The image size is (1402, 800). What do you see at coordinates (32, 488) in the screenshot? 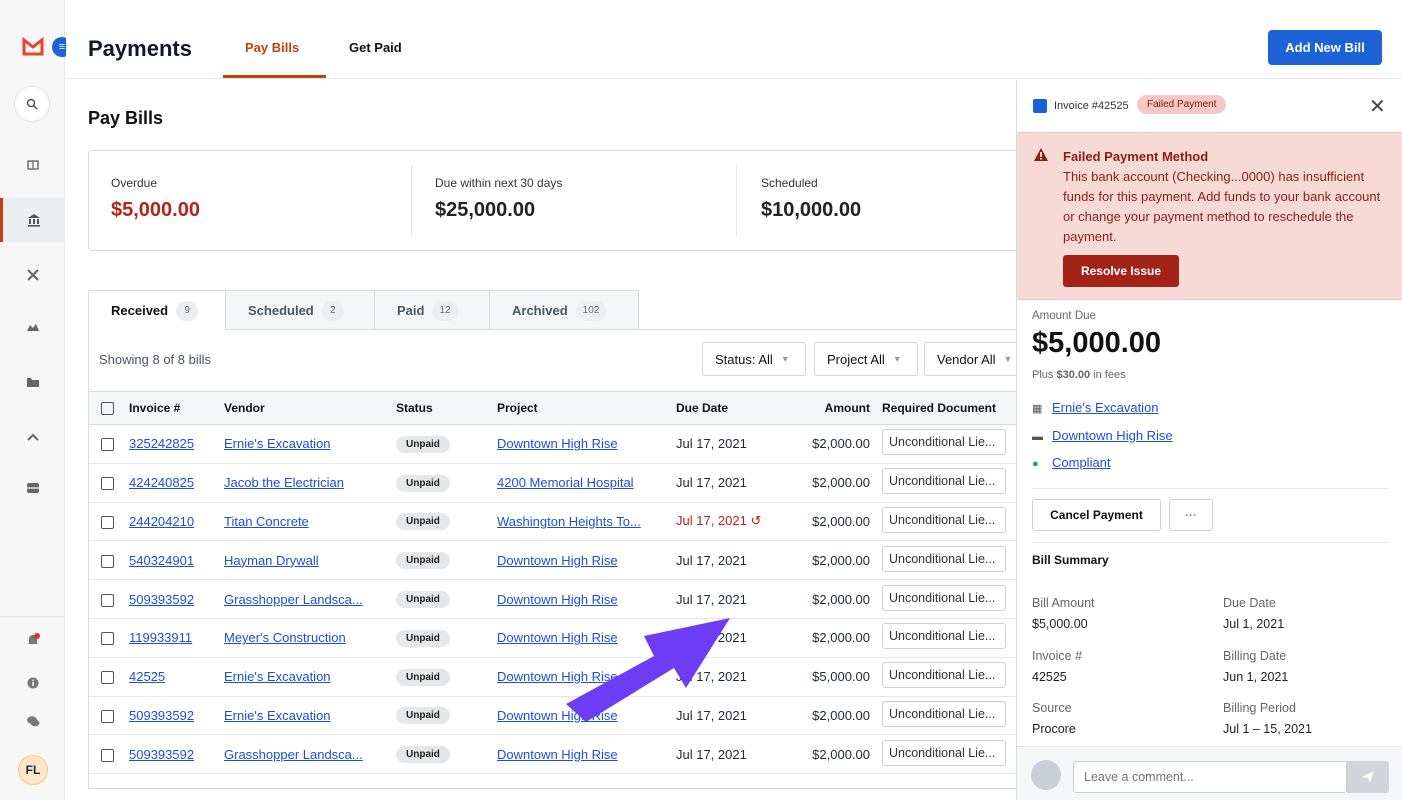
I see `inbox-icon` at bounding box center [32, 488].